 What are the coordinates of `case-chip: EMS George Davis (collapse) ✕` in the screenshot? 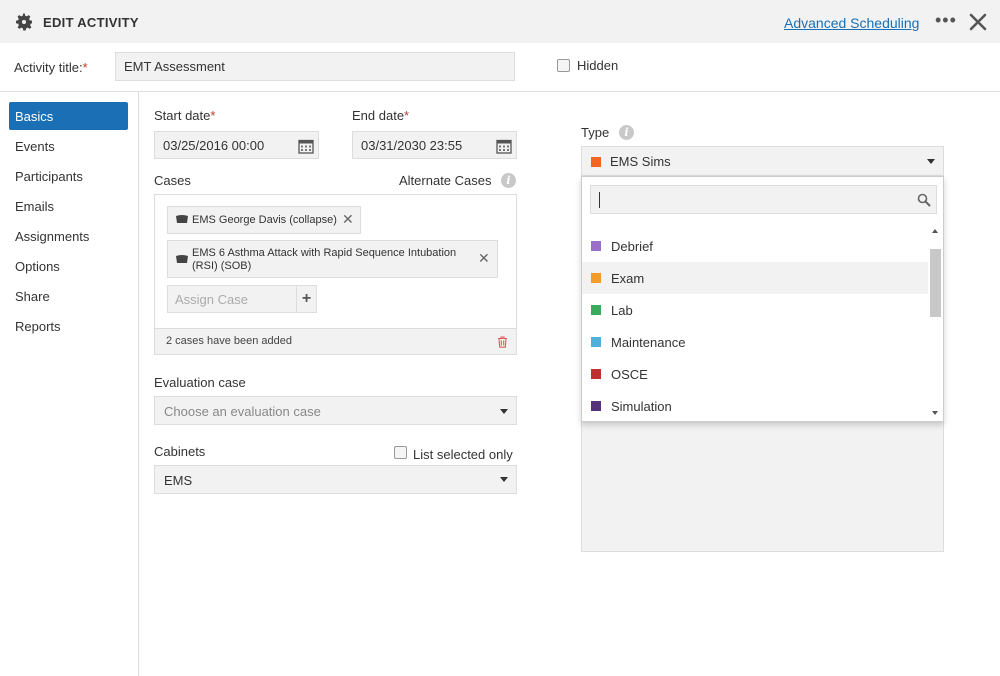 It's located at (264, 220).